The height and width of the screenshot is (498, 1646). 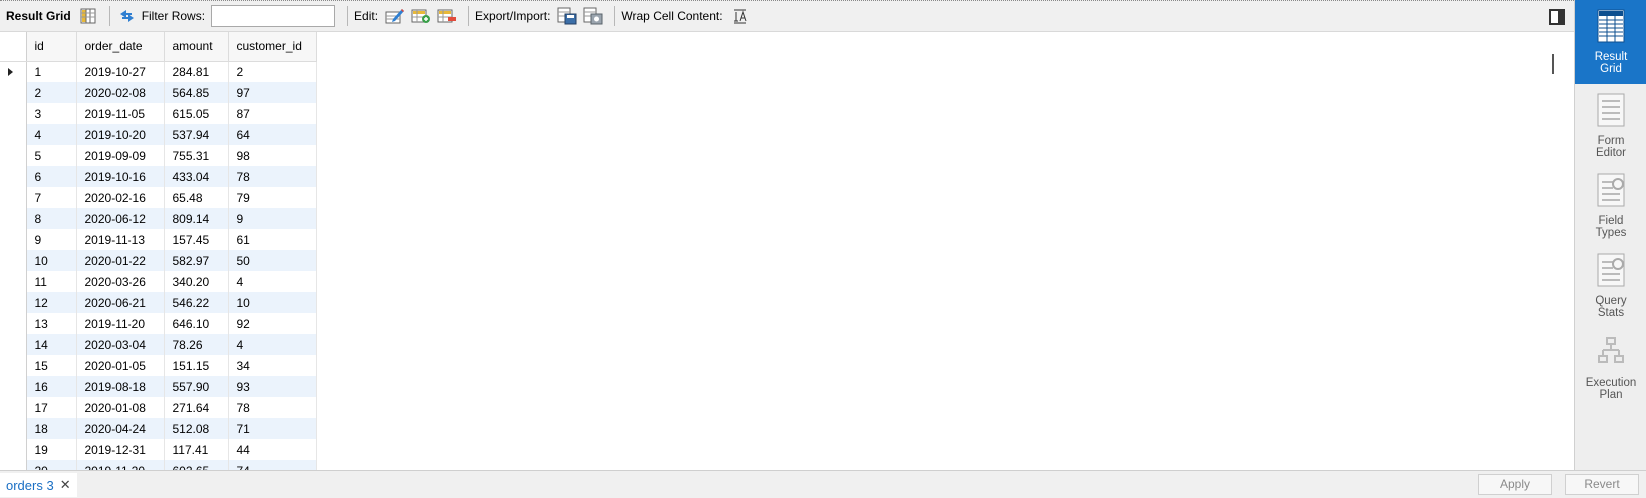 I want to click on cell-id: 4, so click(x=51, y=134).